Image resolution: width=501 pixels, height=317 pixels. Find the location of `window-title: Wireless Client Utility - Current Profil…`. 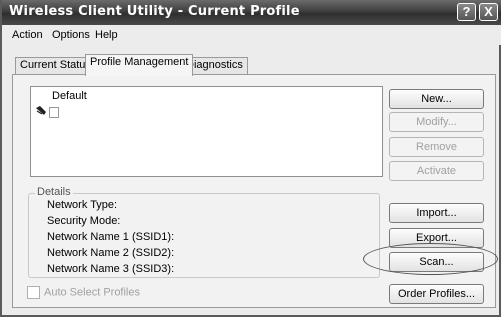

window-title: Wireless Client Utility - Current Profil… is located at coordinates (154, 11).